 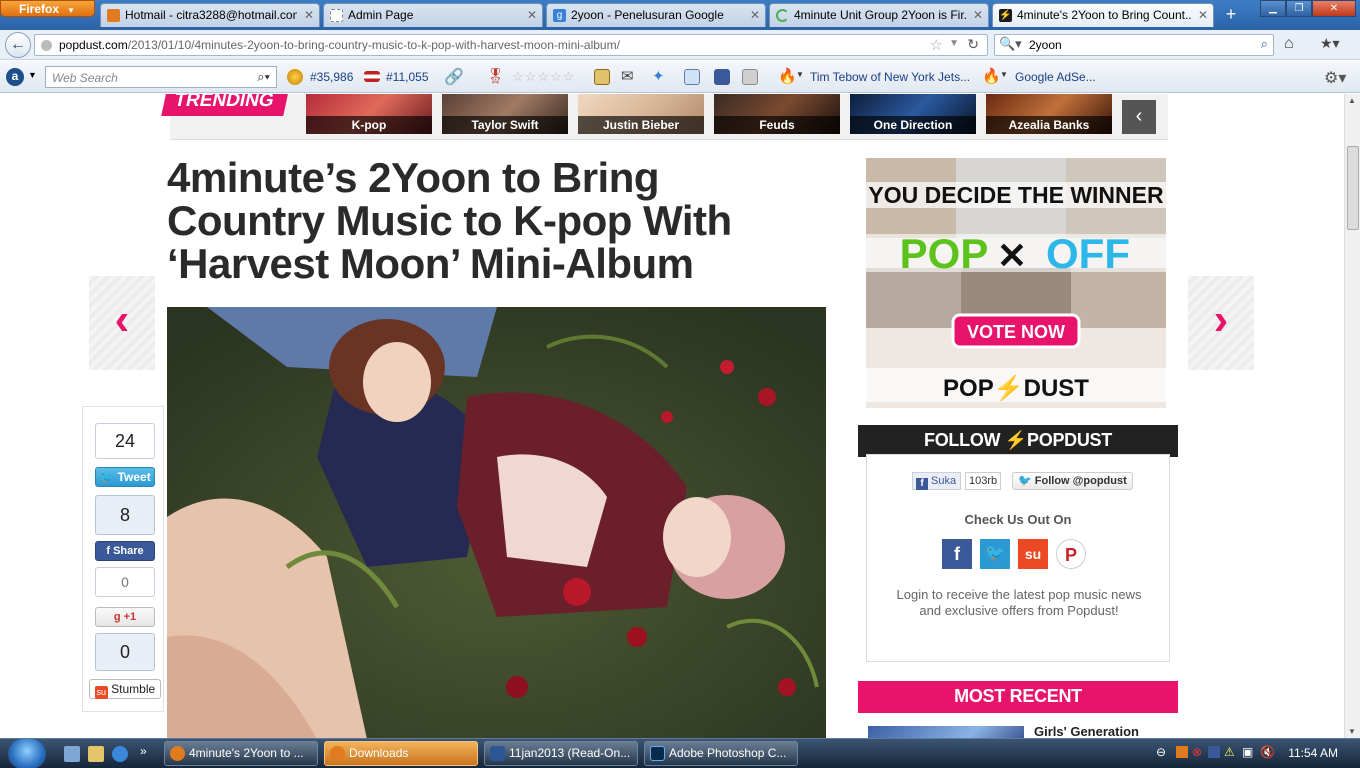 I want to click on tweet-button: 🐦 Tweet, so click(x=125, y=477).